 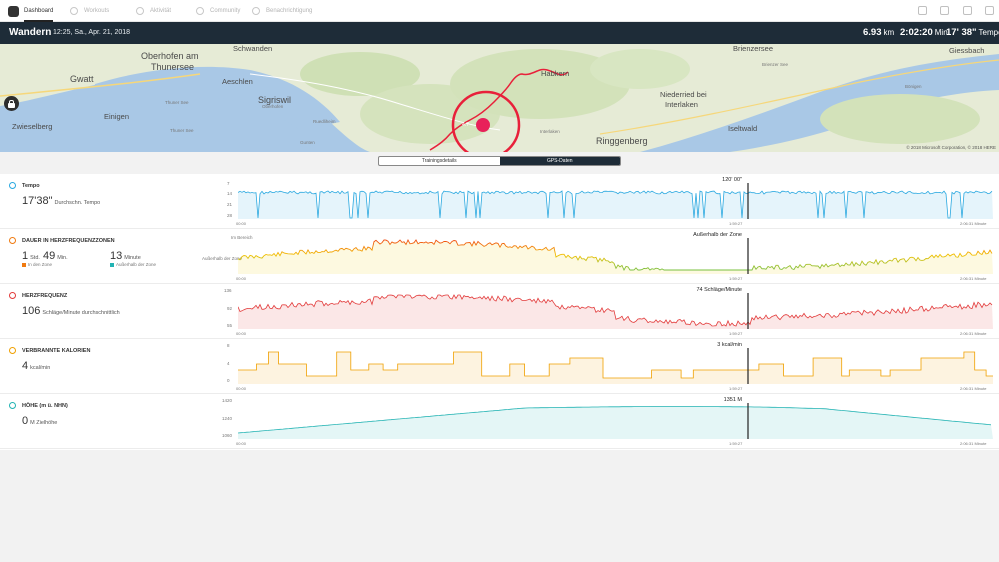 What do you see at coordinates (230, 325) in the screenshot?
I see `heartrate-ytick: 55` at bounding box center [230, 325].